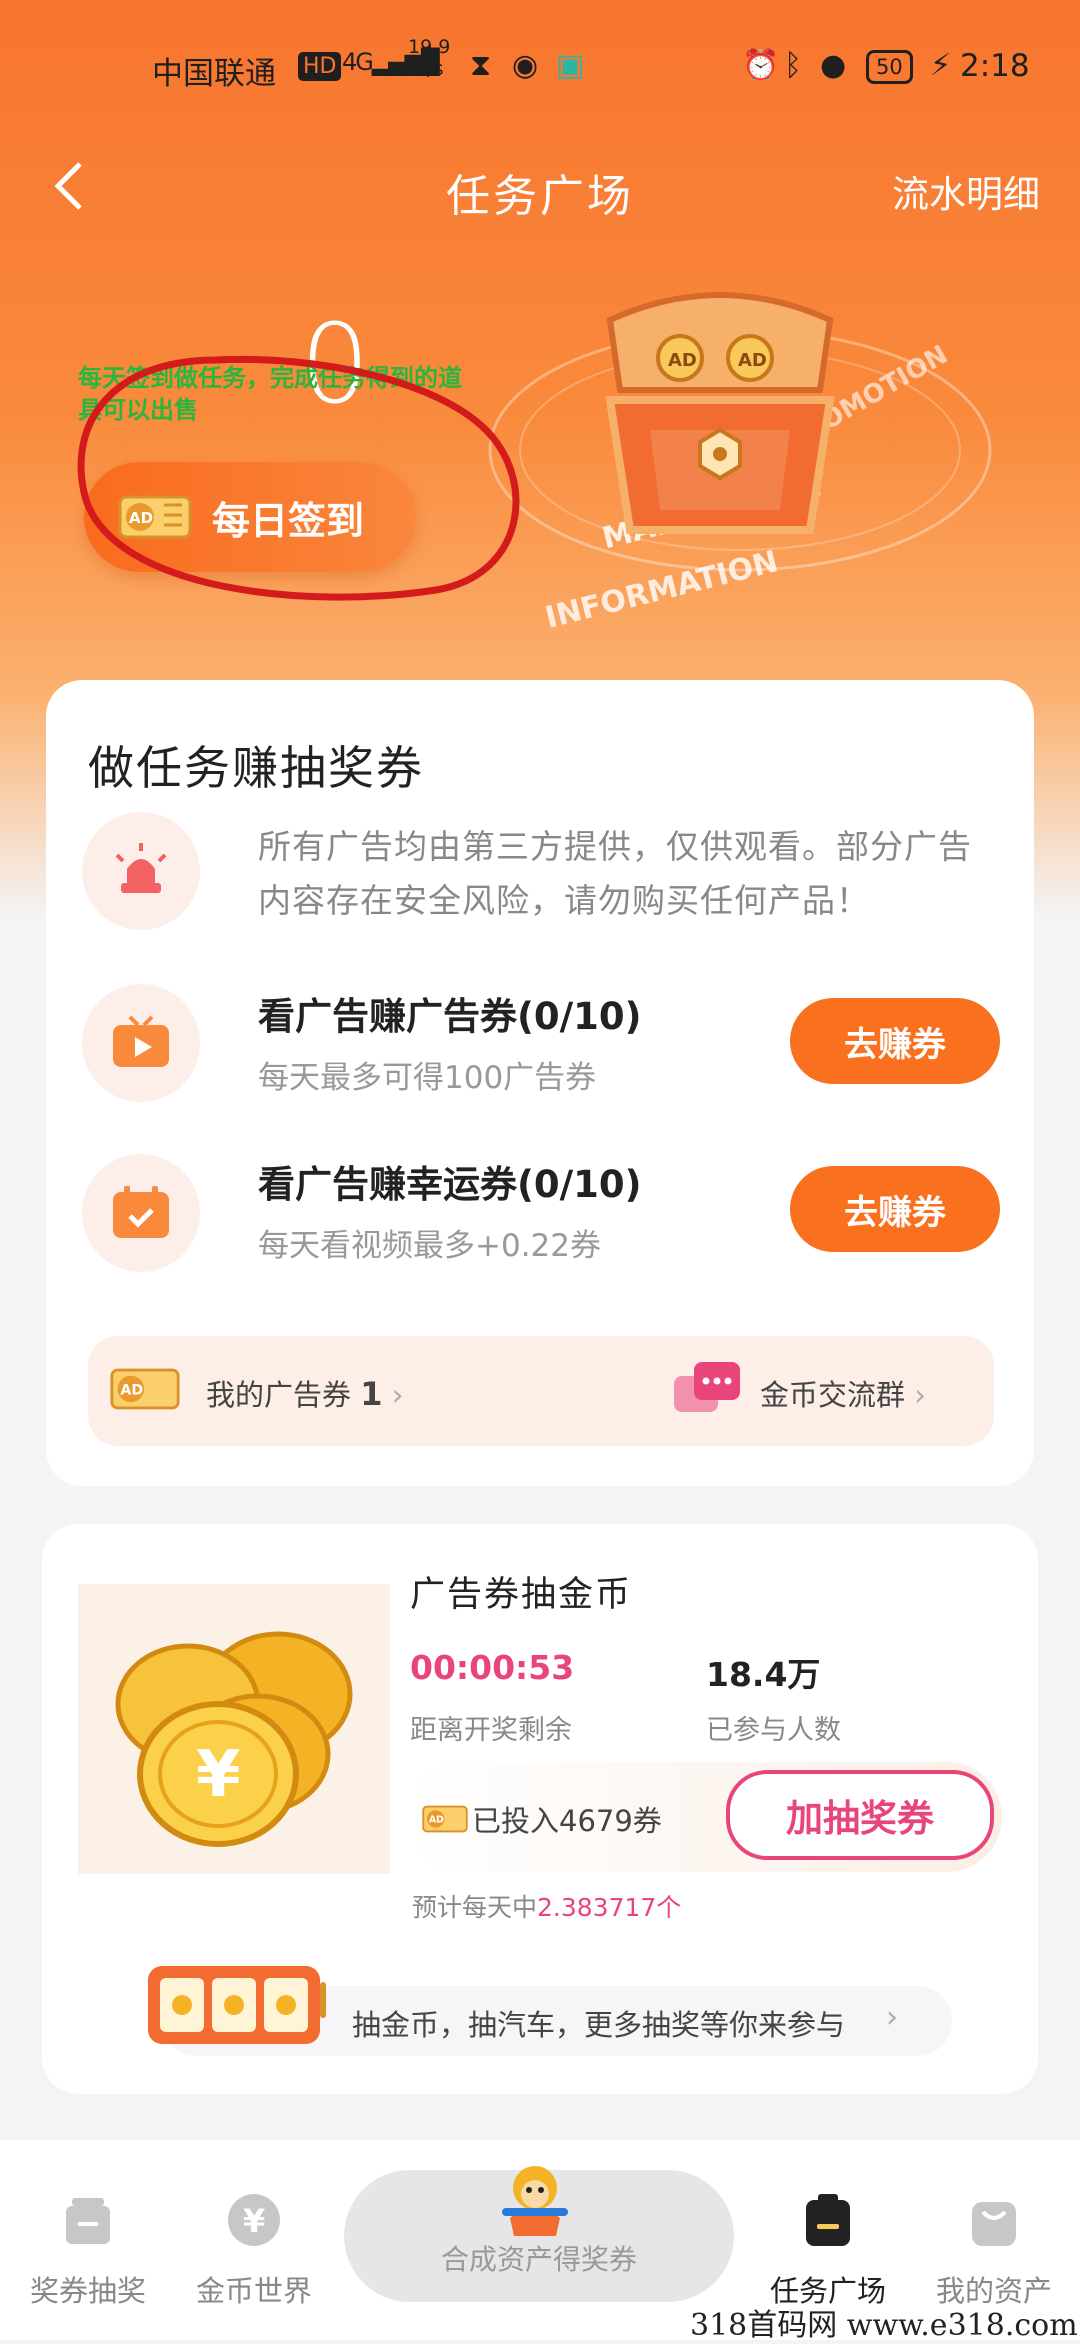  Describe the element at coordinates (860, 1815) in the screenshot. I see `add-lottery-coupon-button: 加抽奖券` at that location.